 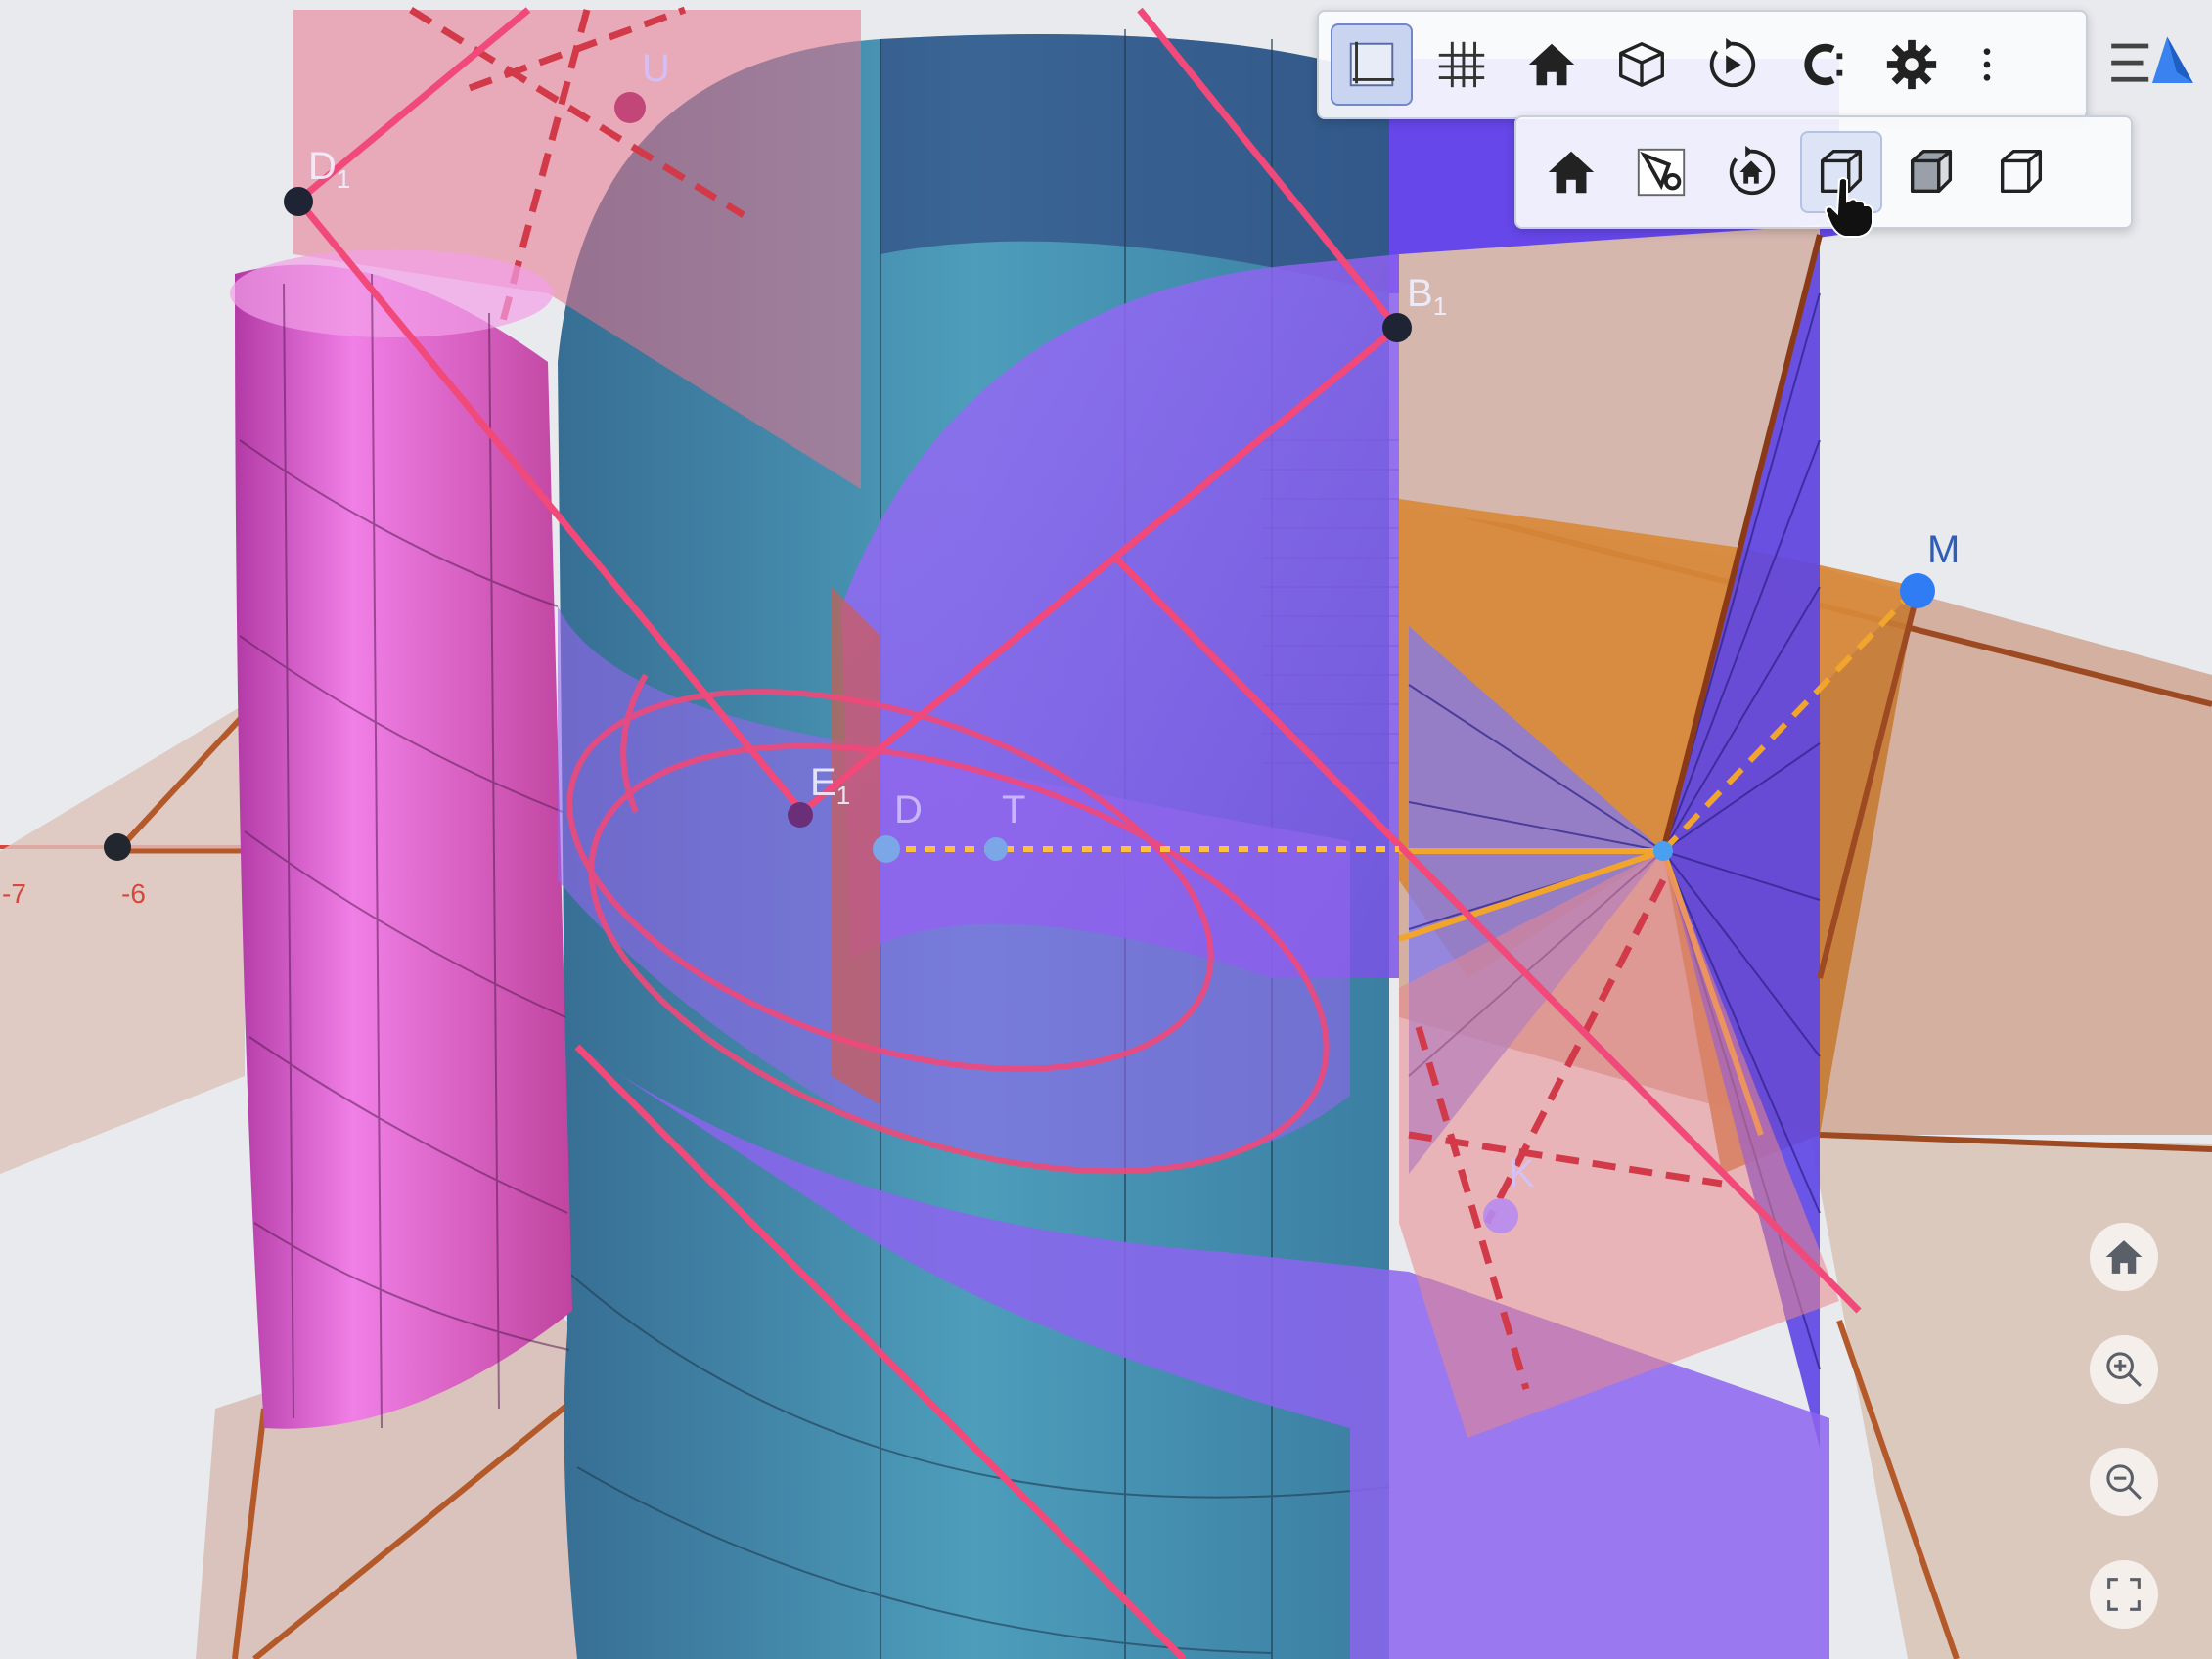 I want to click on gear-icon, so click(x=1911, y=64).